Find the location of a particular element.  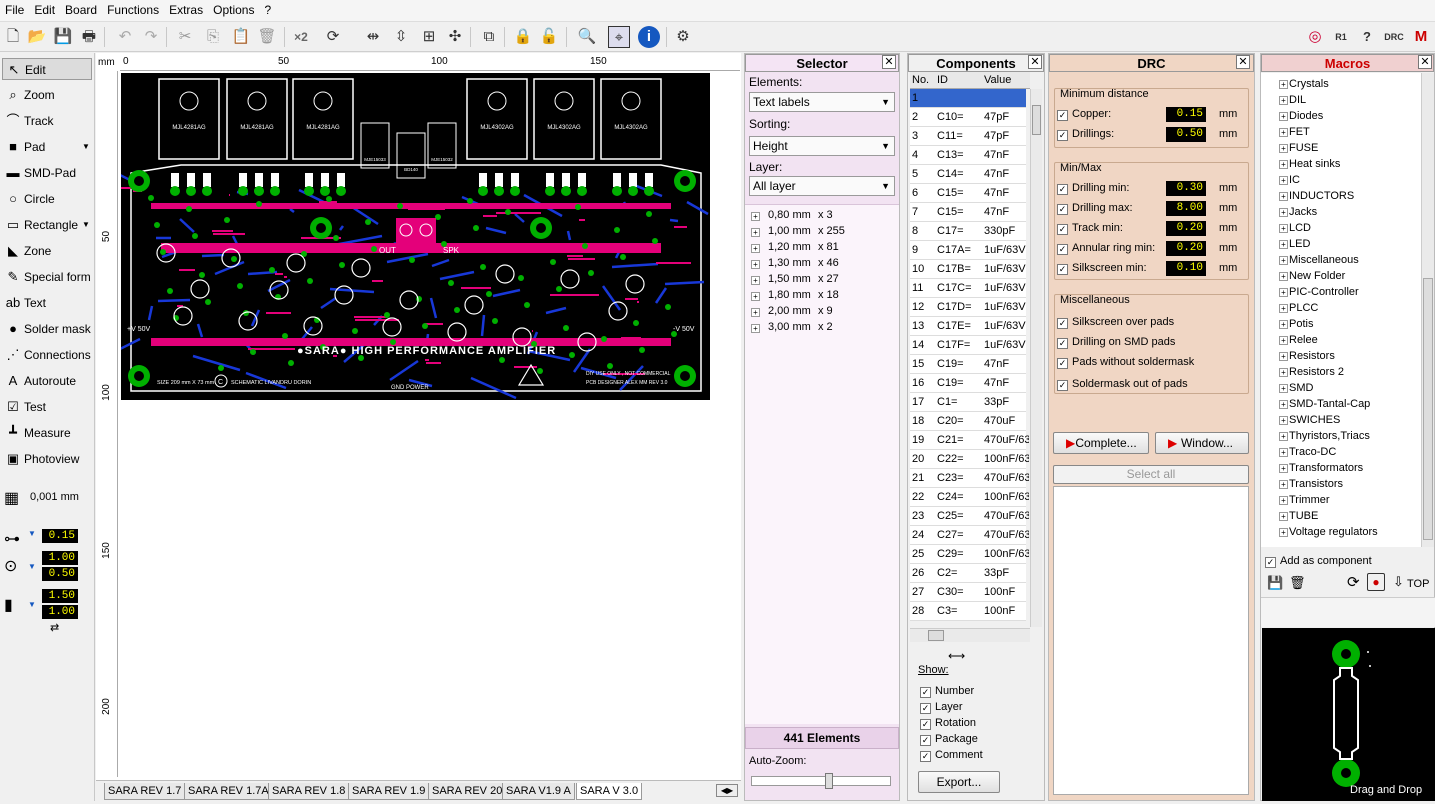

tool-smd-pad: ▬ SMD-Pad is located at coordinates (47, 173).